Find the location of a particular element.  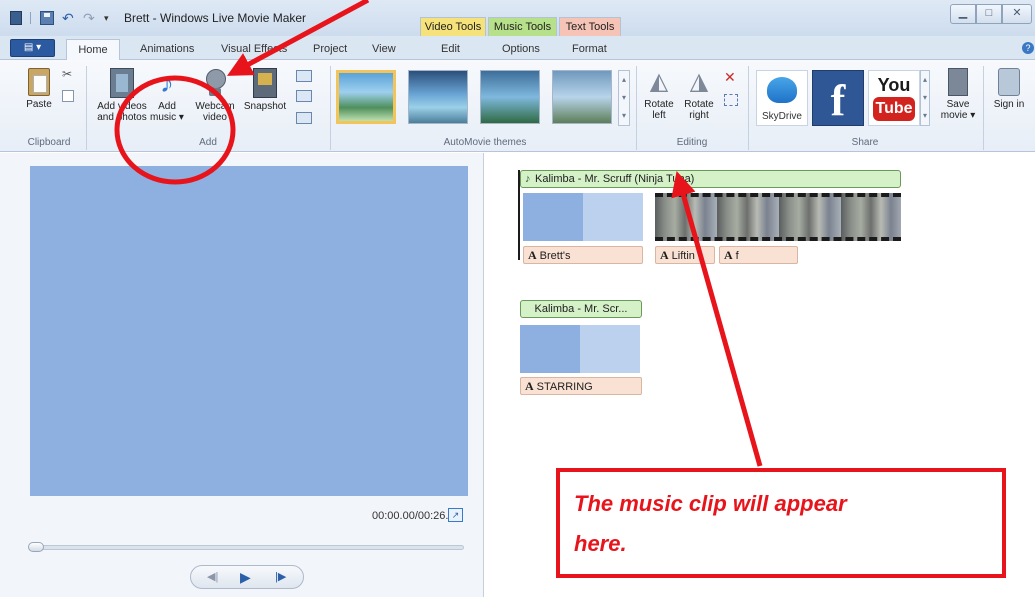

remove-icon: ✕ is located at coordinates (731, 77).